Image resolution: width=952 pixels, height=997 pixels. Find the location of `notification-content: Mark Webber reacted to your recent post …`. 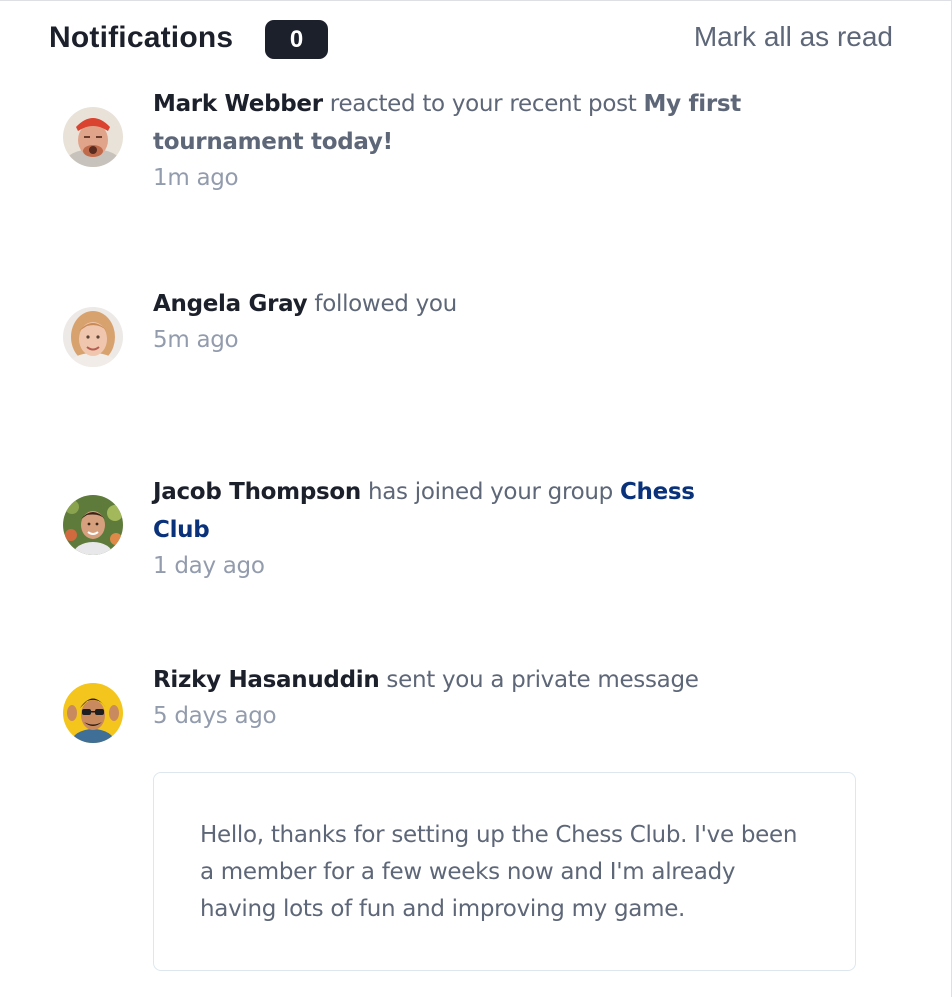

notification-content: Mark Webber reacted to your recent post … is located at coordinates (453, 140).